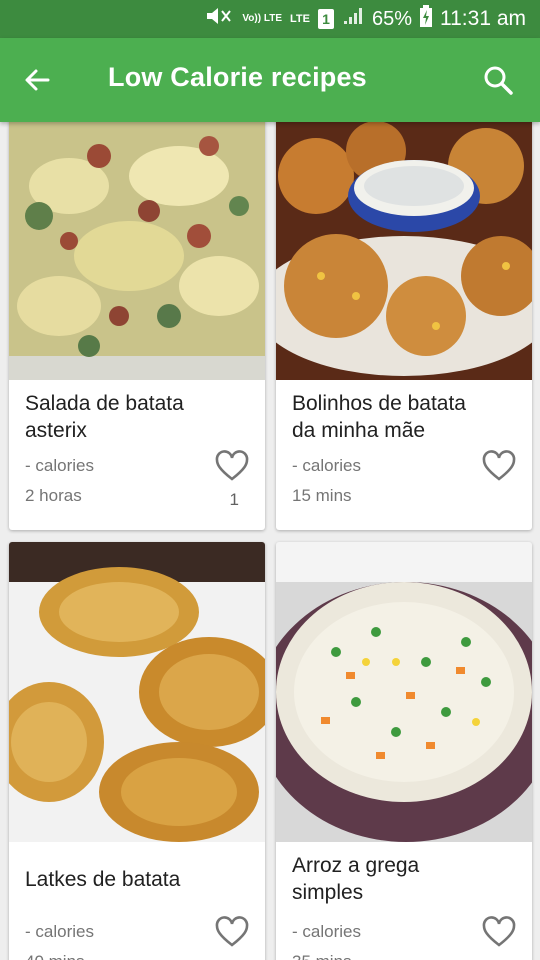  What do you see at coordinates (322, 495) in the screenshot?
I see `recipe-time: 15 mins` at bounding box center [322, 495].